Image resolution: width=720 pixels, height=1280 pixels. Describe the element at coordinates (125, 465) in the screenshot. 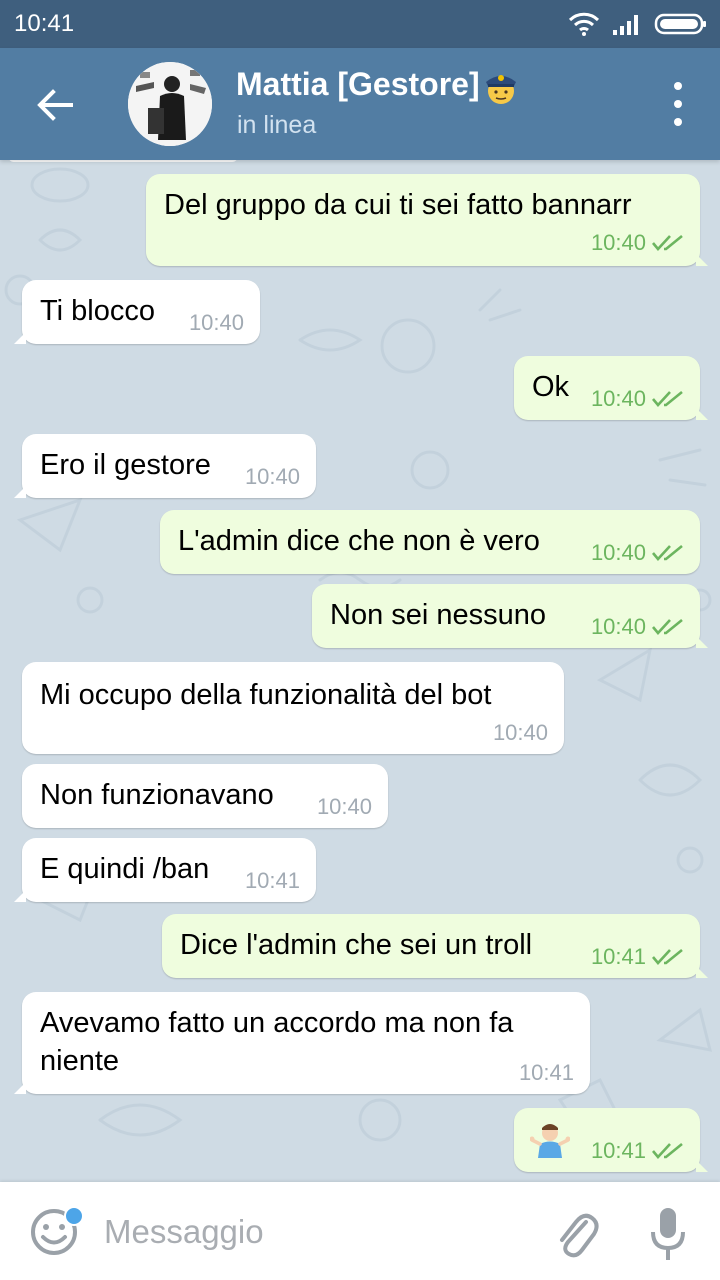

I see `message-text: Ero il gestore` at that location.